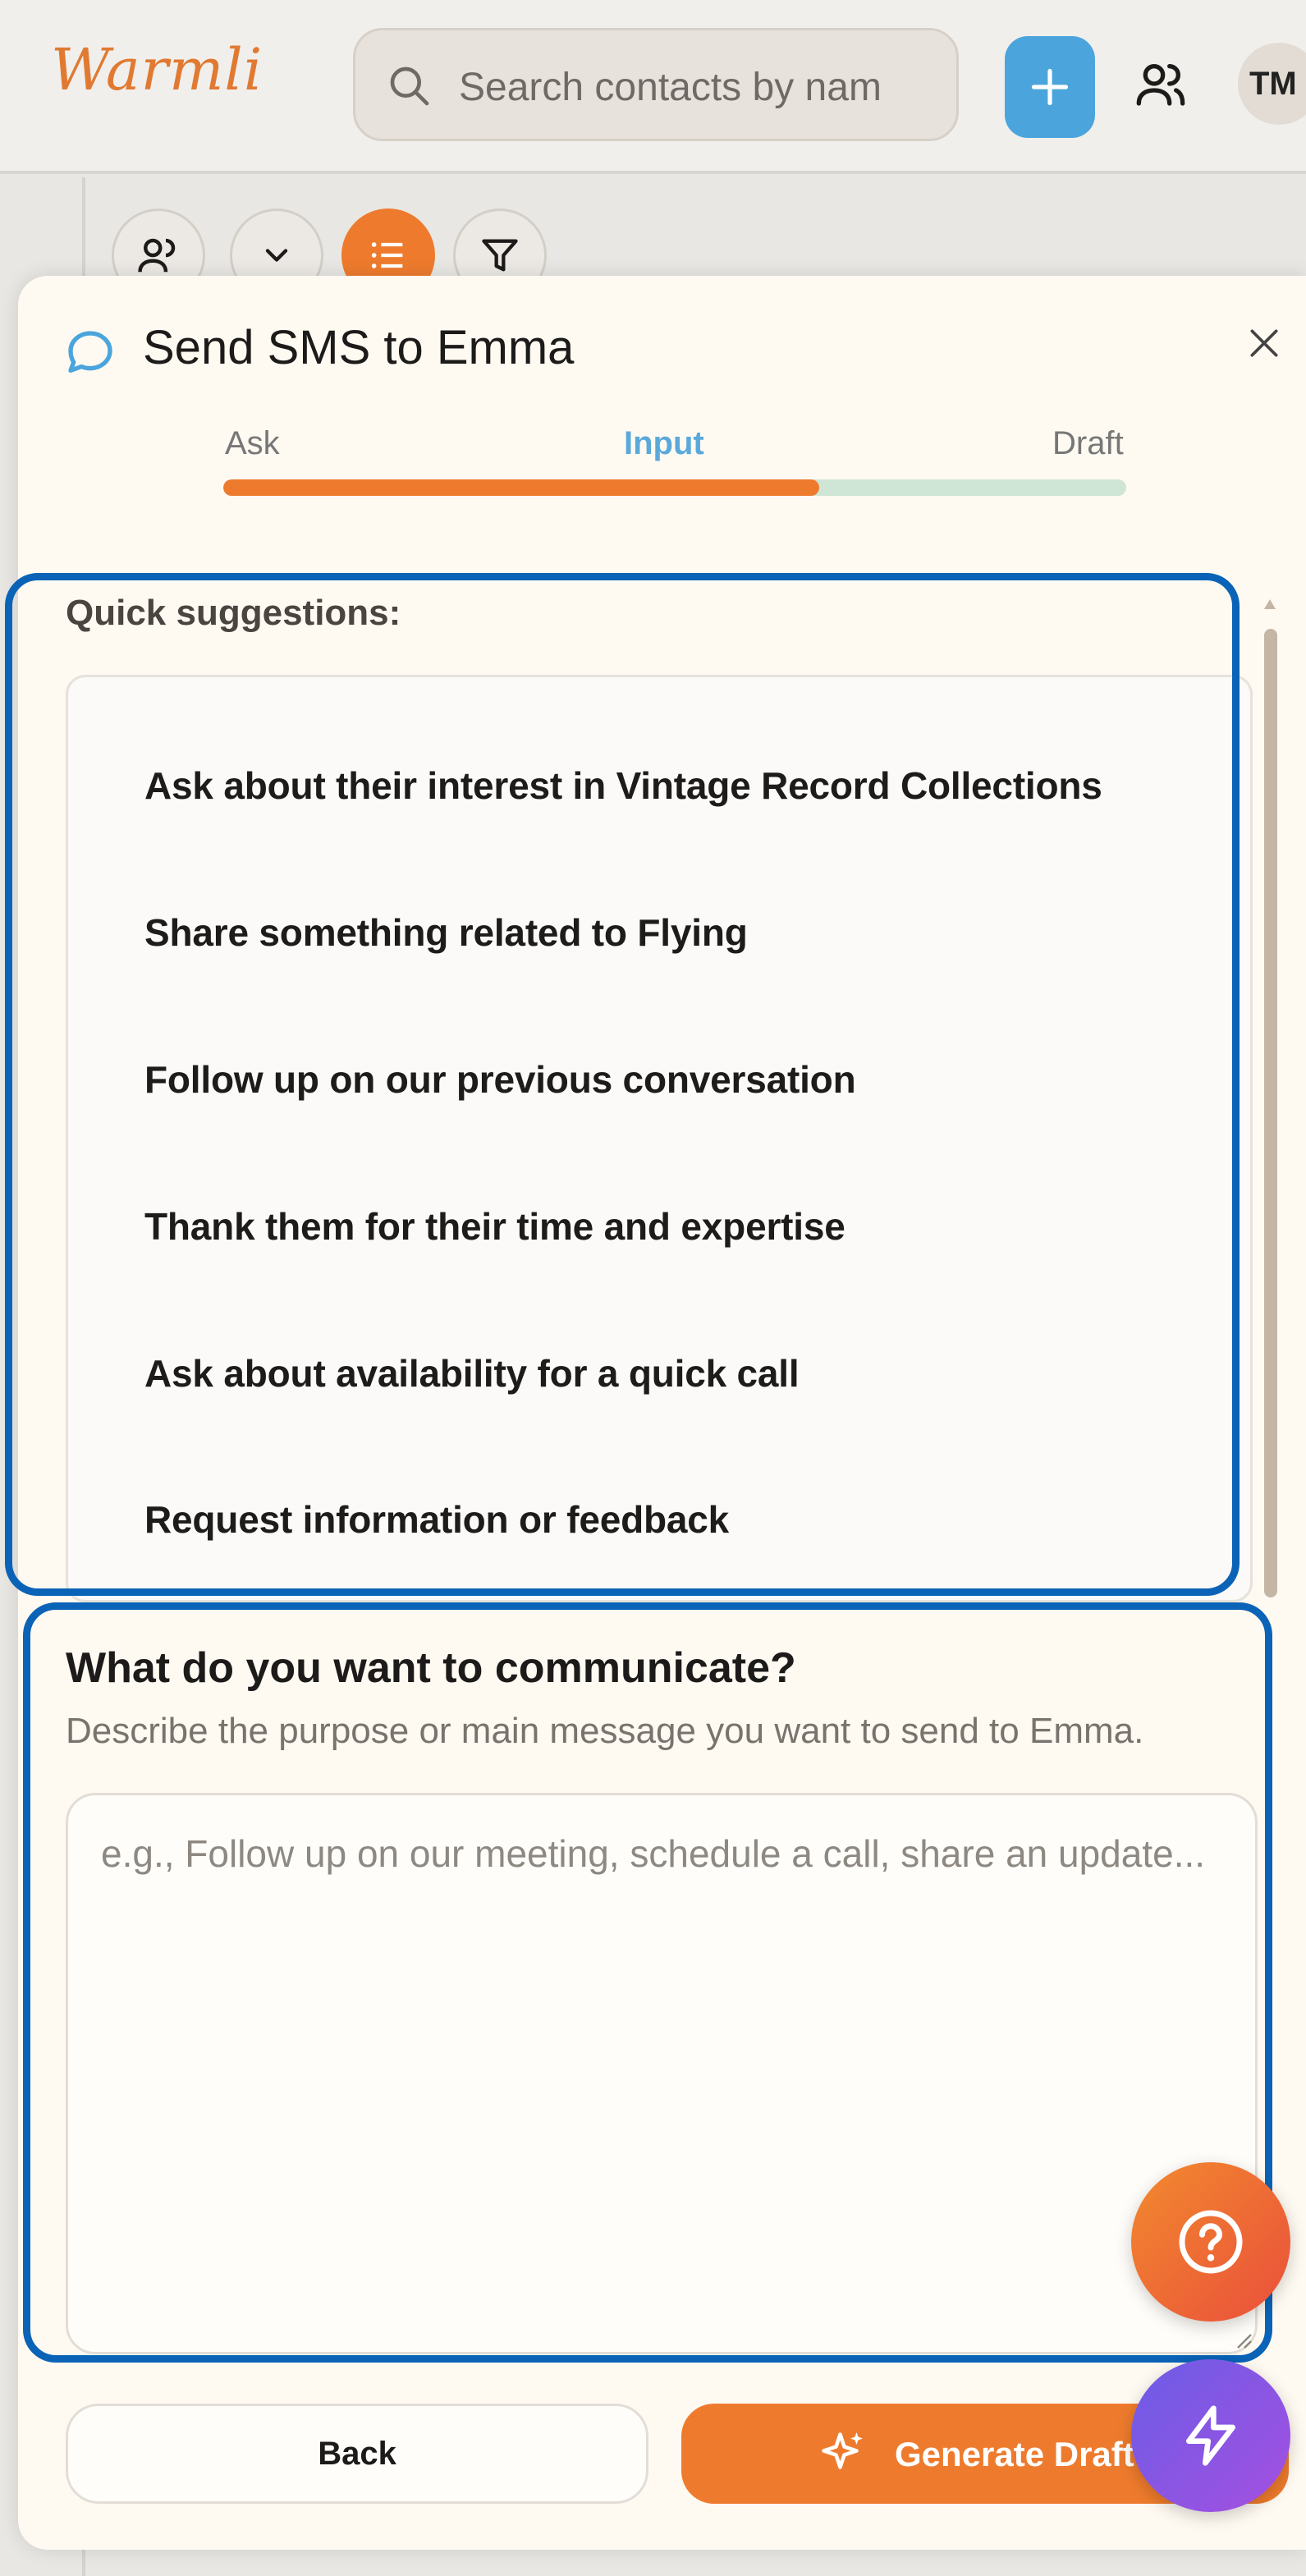  What do you see at coordinates (357, 2454) in the screenshot?
I see `back-button: Back` at bounding box center [357, 2454].